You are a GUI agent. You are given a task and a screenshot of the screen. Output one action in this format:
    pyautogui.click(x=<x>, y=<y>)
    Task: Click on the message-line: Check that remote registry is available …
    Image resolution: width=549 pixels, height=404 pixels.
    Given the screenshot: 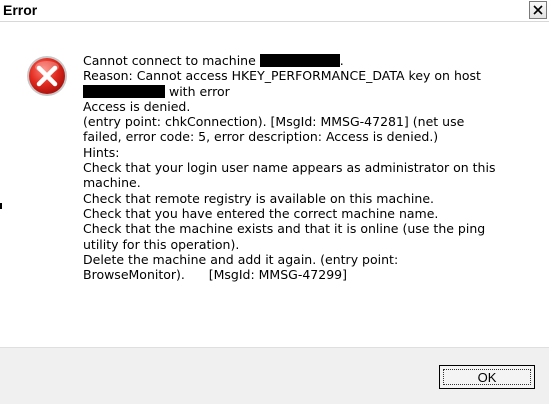 What is the action you would take?
    pyautogui.click(x=258, y=198)
    